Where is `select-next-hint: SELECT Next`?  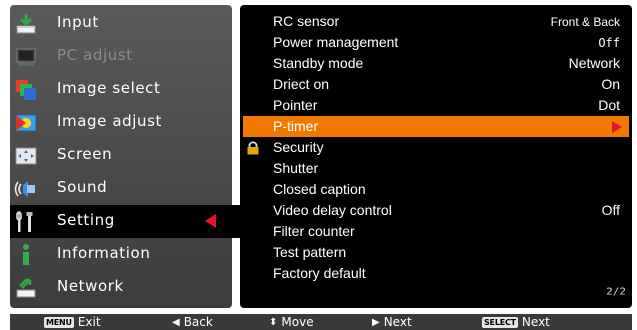
select-next-hint: SELECT Next is located at coordinates (516, 322).